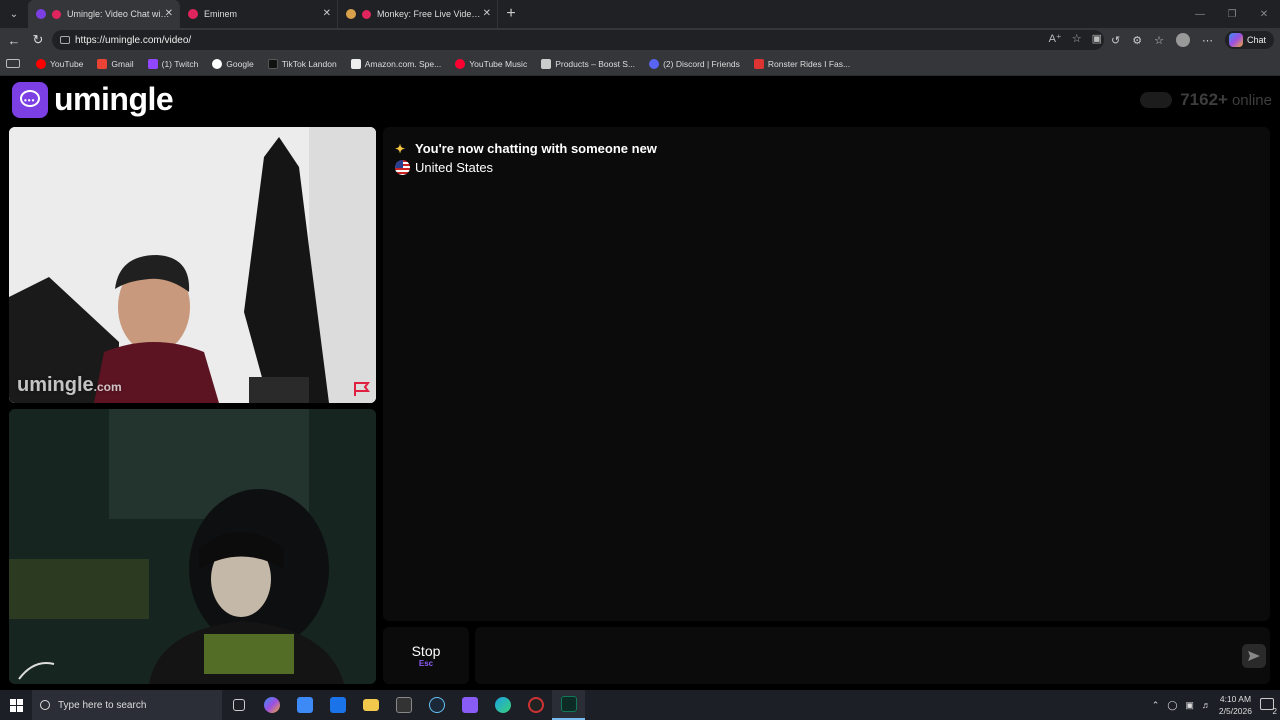 Image resolution: width=1280 pixels, height=720 pixels. What do you see at coordinates (192, 265) in the screenshot?
I see `stranger-video-feed` at bounding box center [192, 265].